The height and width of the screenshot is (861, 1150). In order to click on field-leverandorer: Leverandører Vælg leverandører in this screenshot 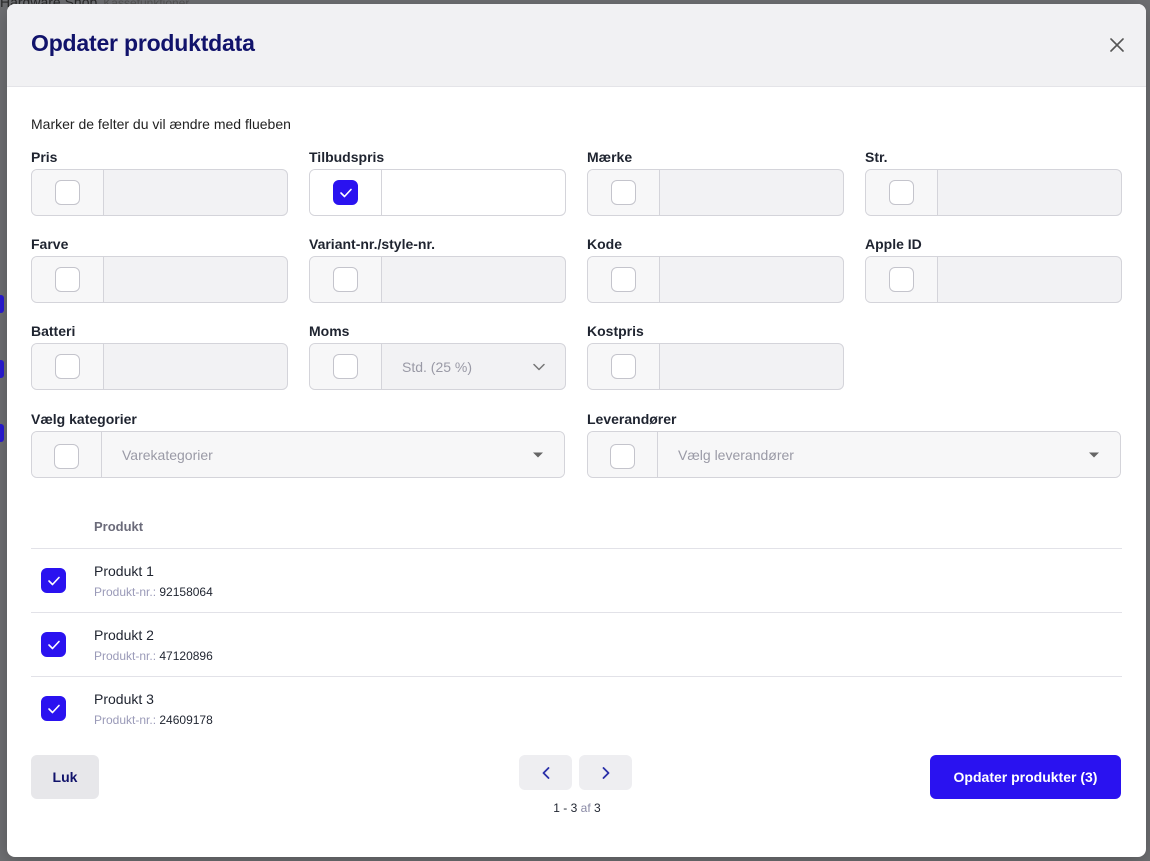, I will do `click(854, 444)`.